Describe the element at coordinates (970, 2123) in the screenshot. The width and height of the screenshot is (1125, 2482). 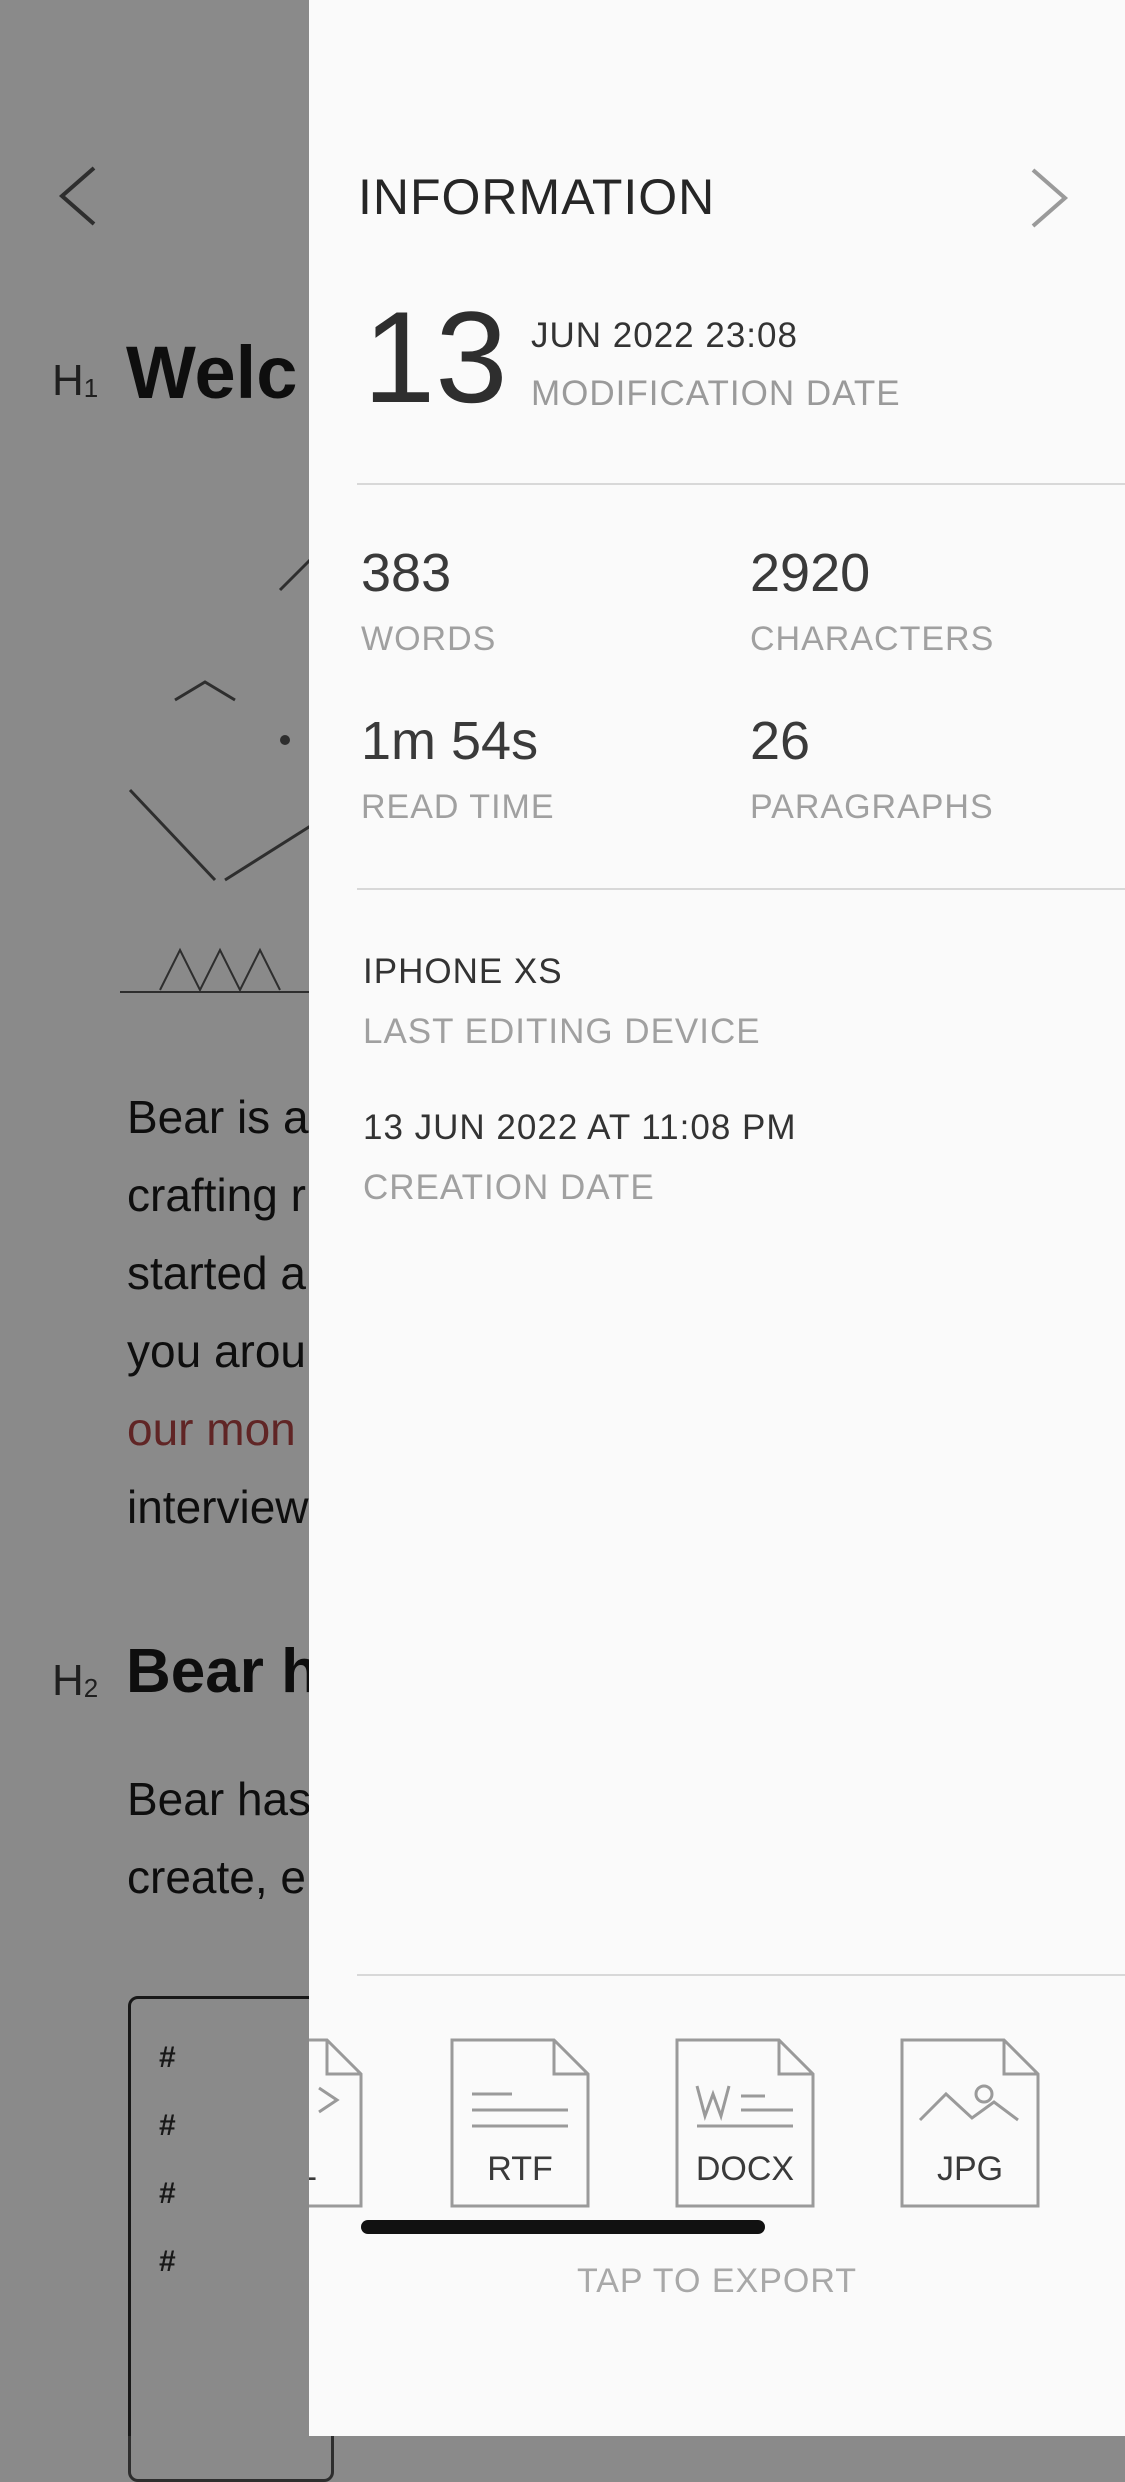
I see `export-jpg-button: JPG` at that location.